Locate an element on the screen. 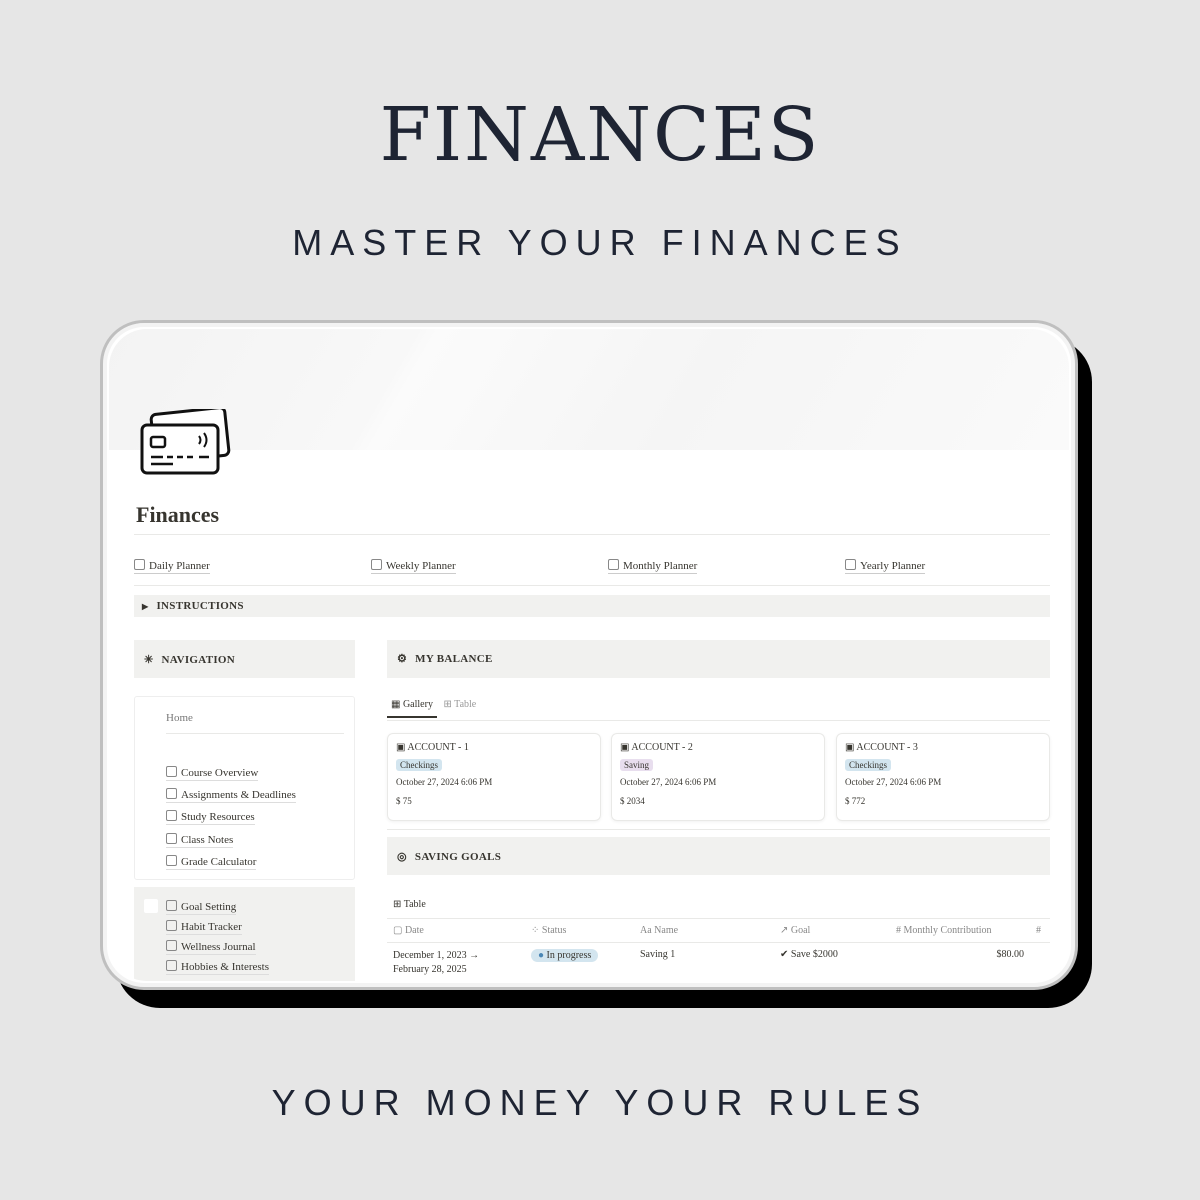  text-icon: Aa is located at coordinates (647, 930).